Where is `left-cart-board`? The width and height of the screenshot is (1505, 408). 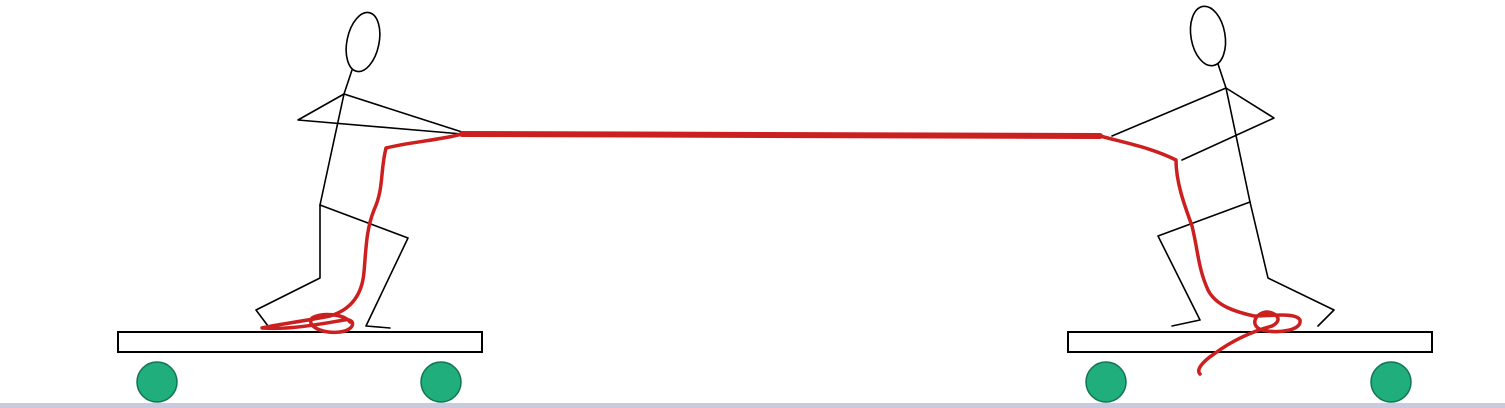 left-cart-board is located at coordinates (300, 342).